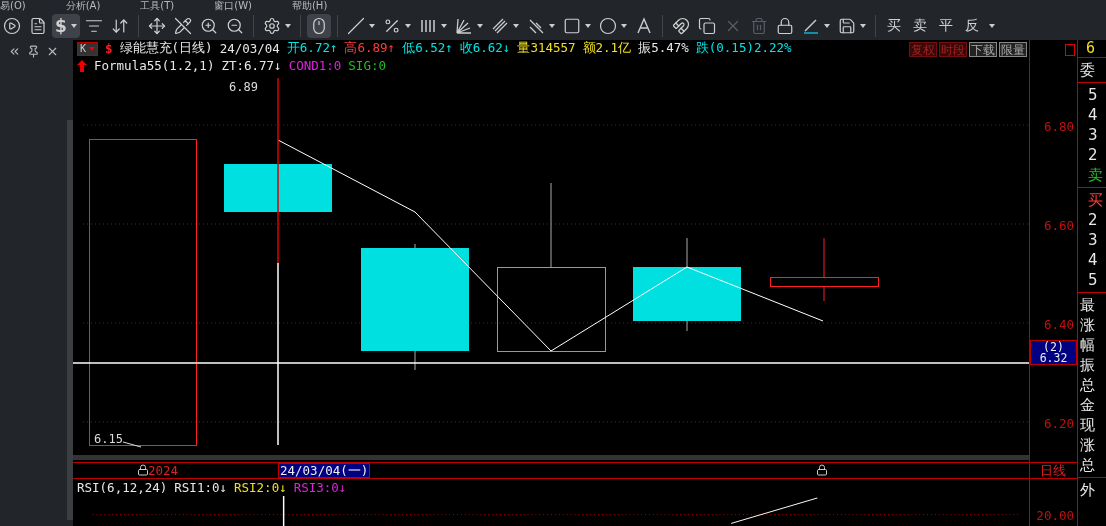 Image resolution: width=1106 pixels, height=526 pixels. What do you see at coordinates (1087, 345) in the screenshot?
I see `quote-label: 幅` at bounding box center [1087, 345].